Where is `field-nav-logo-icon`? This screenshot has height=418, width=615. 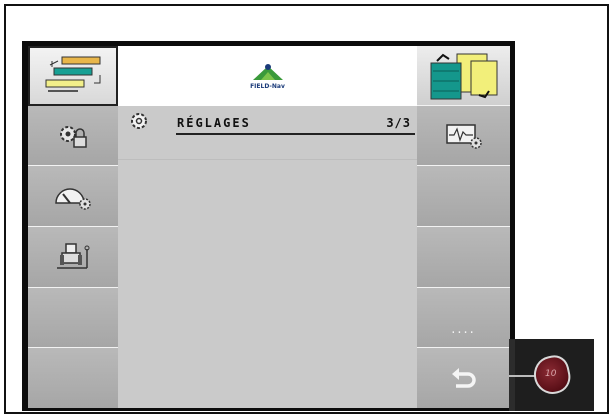
field-nav-logo-icon is located at coordinates (267, 72).